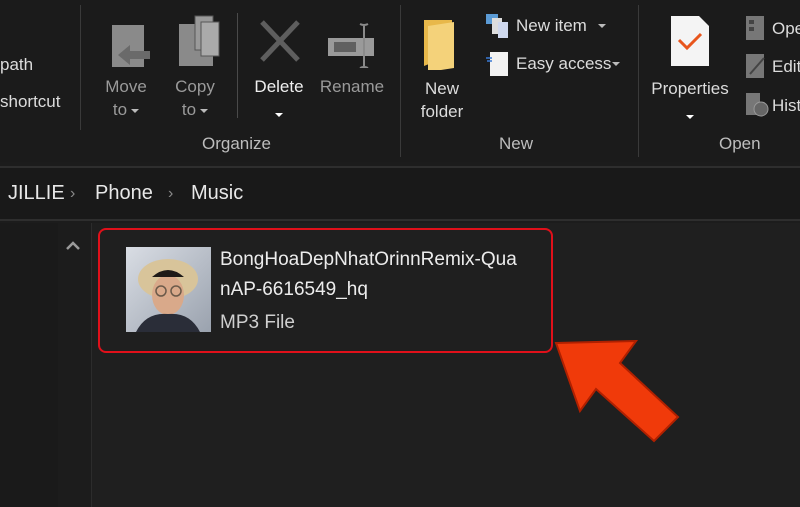 The image size is (800, 507). What do you see at coordinates (189, 109) in the screenshot?
I see `copy-to-label-text: to` at bounding box center [189, 109].